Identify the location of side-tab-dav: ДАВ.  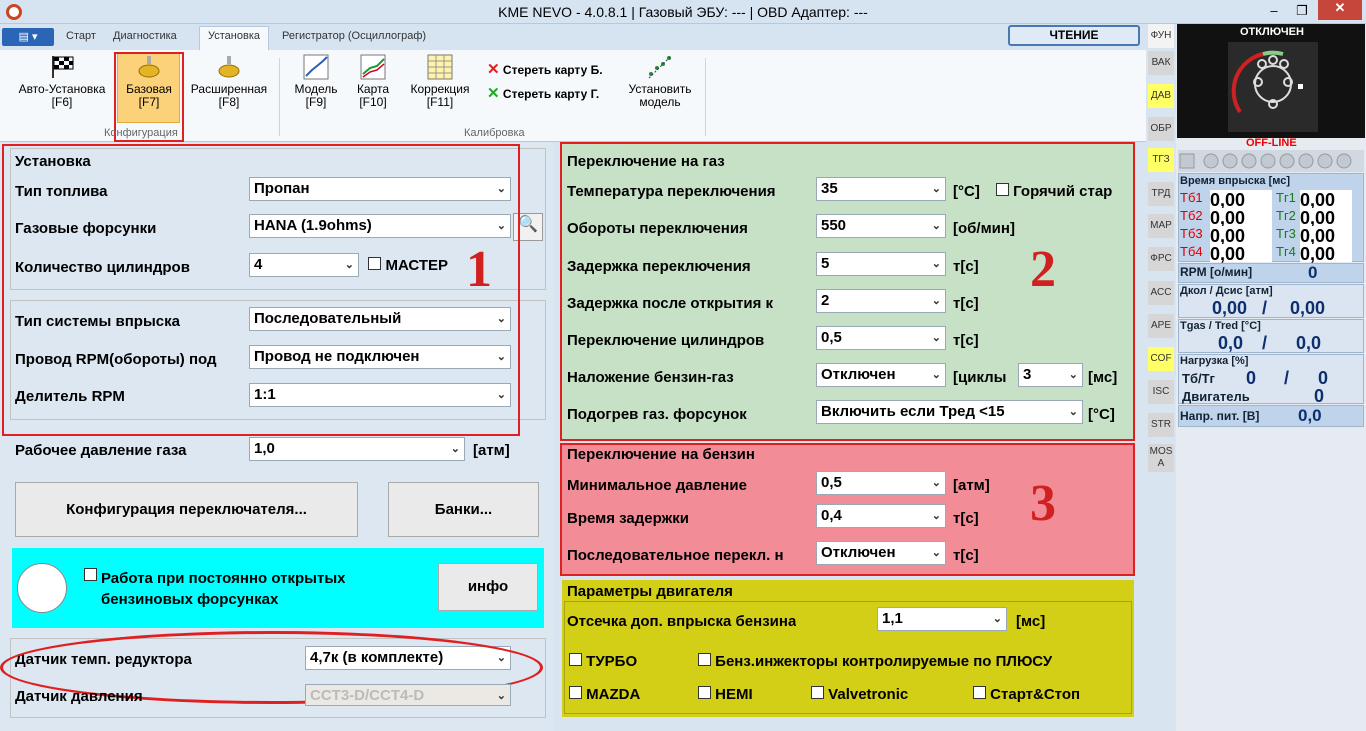
(1161, 96).